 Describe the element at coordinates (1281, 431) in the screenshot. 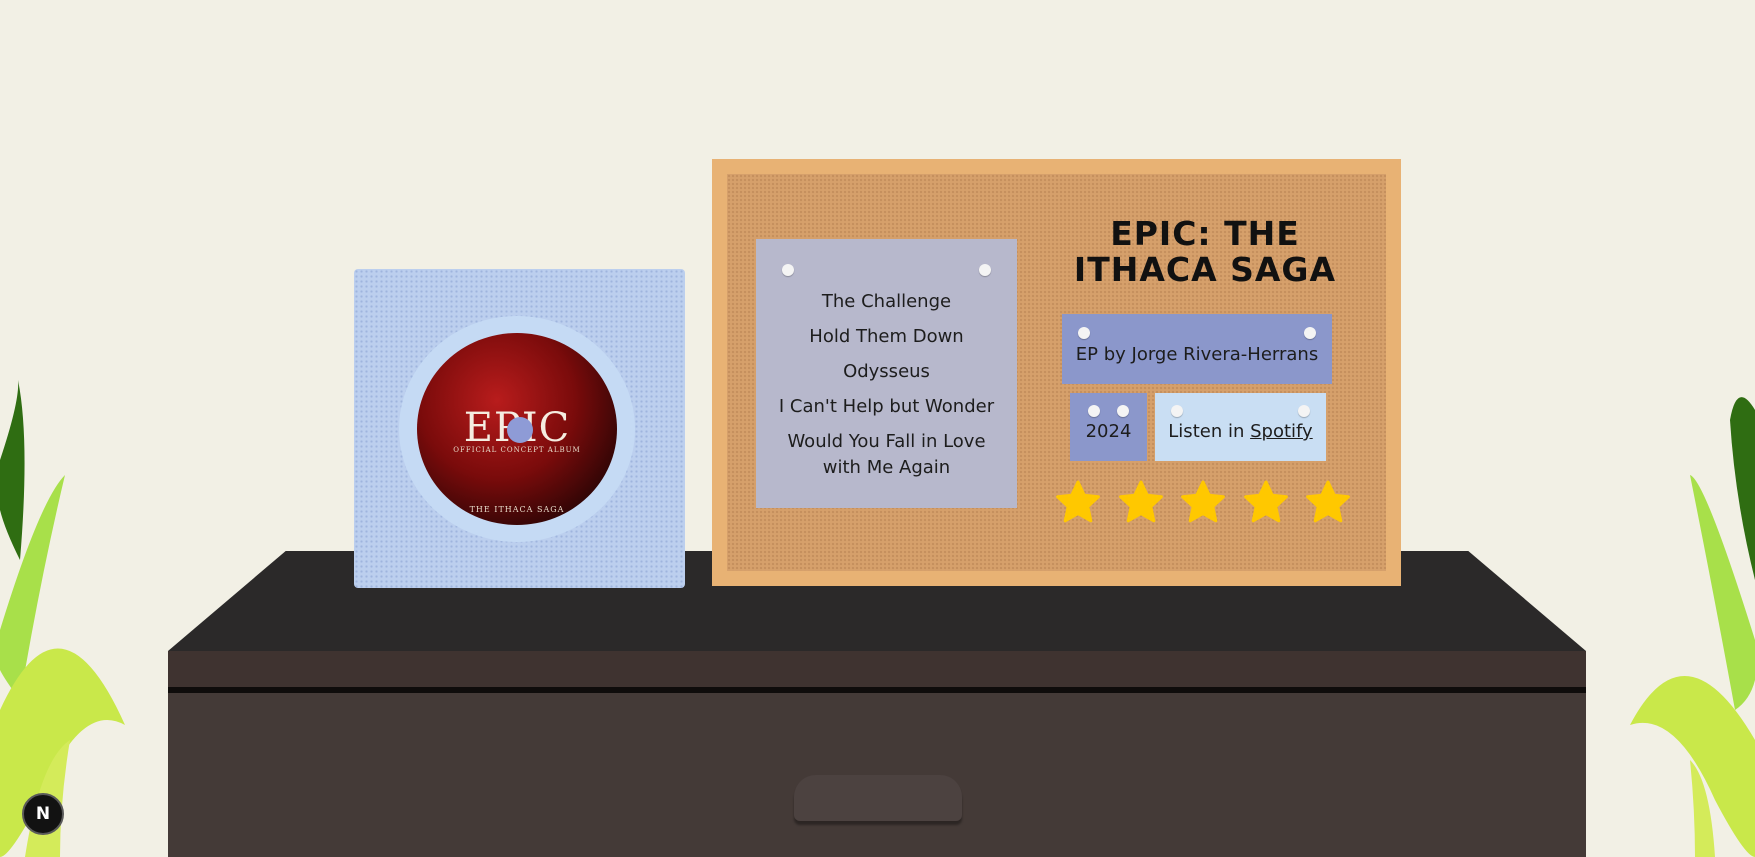

I see `spotify-link: Spotify` at that location.